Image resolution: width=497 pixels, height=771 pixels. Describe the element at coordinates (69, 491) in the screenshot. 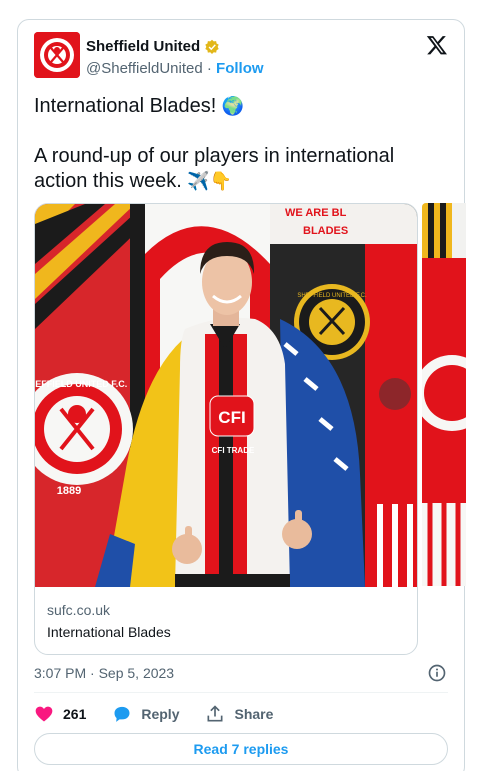

I see `left-crest-year: 1889` at that location.